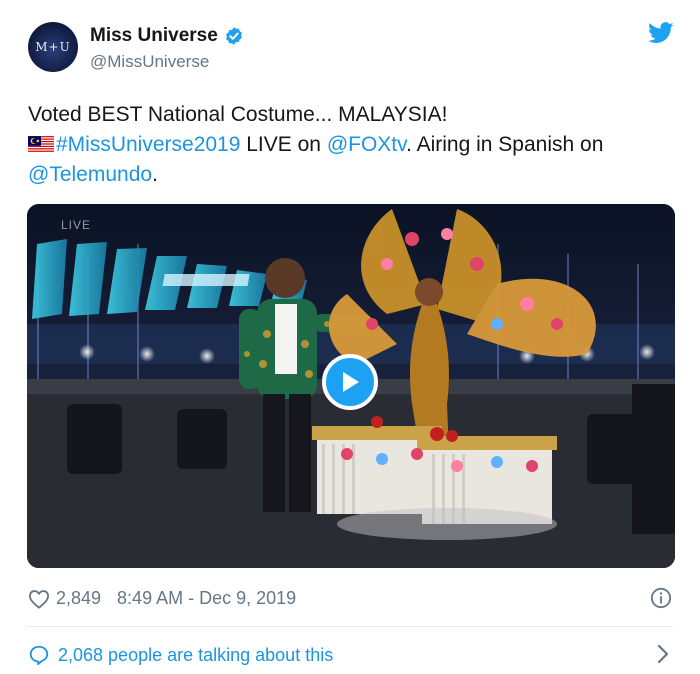 The image size is (700, 674). I want to click on display-name: Miss Universe, so click(154, 36).